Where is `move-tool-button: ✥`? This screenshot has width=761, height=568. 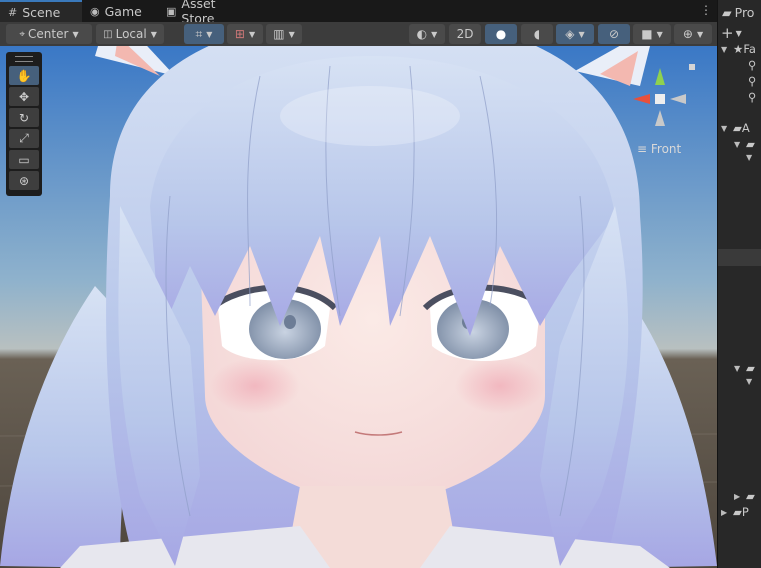
move-tool-button: ✥ is located at coordinates (24, 96).